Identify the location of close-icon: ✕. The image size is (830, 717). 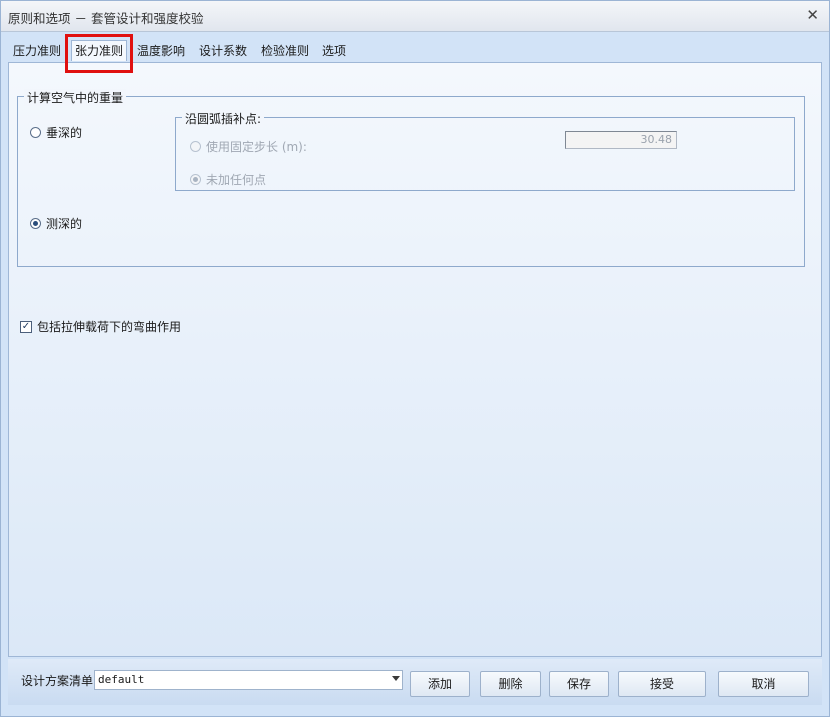
(812, 15).